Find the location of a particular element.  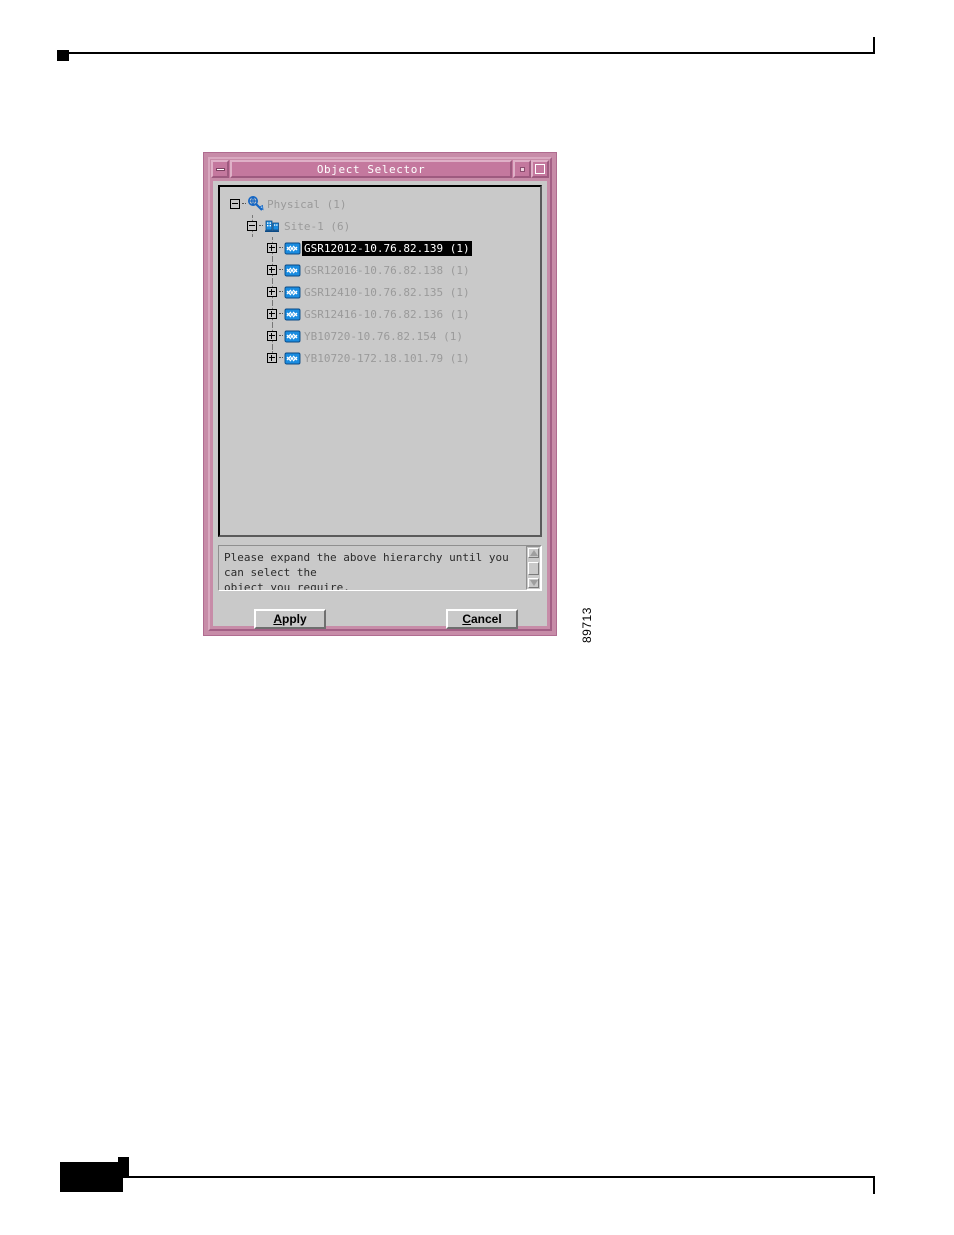

apply-button-label: pply is located at coordinates (294, 619).